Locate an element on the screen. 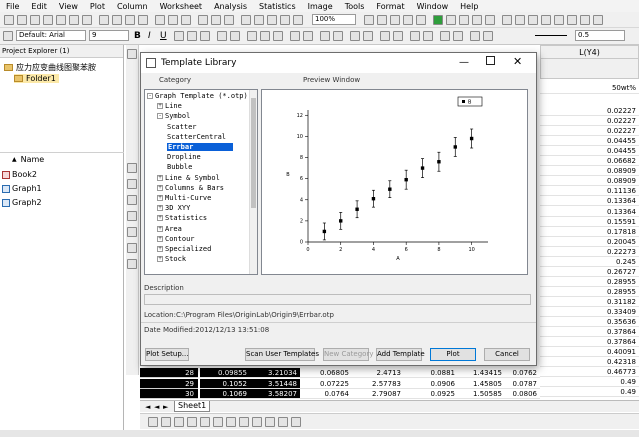 This screenshot has width=639, height=437. table-cell: 0.0762 is located at coordinates (522, 373).